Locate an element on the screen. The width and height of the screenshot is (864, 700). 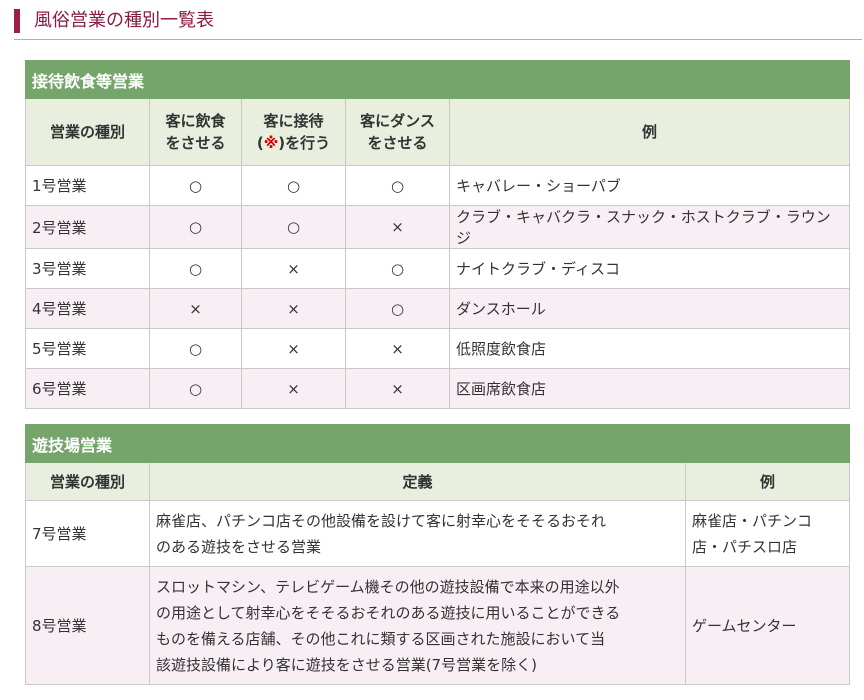
cell-example: ナイトクラブ・ディスコ is located at coordinates (649, 268).